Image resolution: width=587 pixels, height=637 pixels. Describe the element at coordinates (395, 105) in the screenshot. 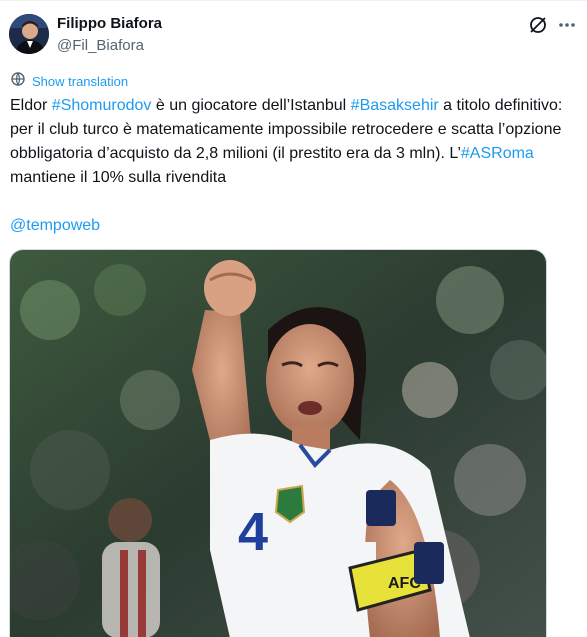

I see `hashtag-link: #Basaksehir` at that location.